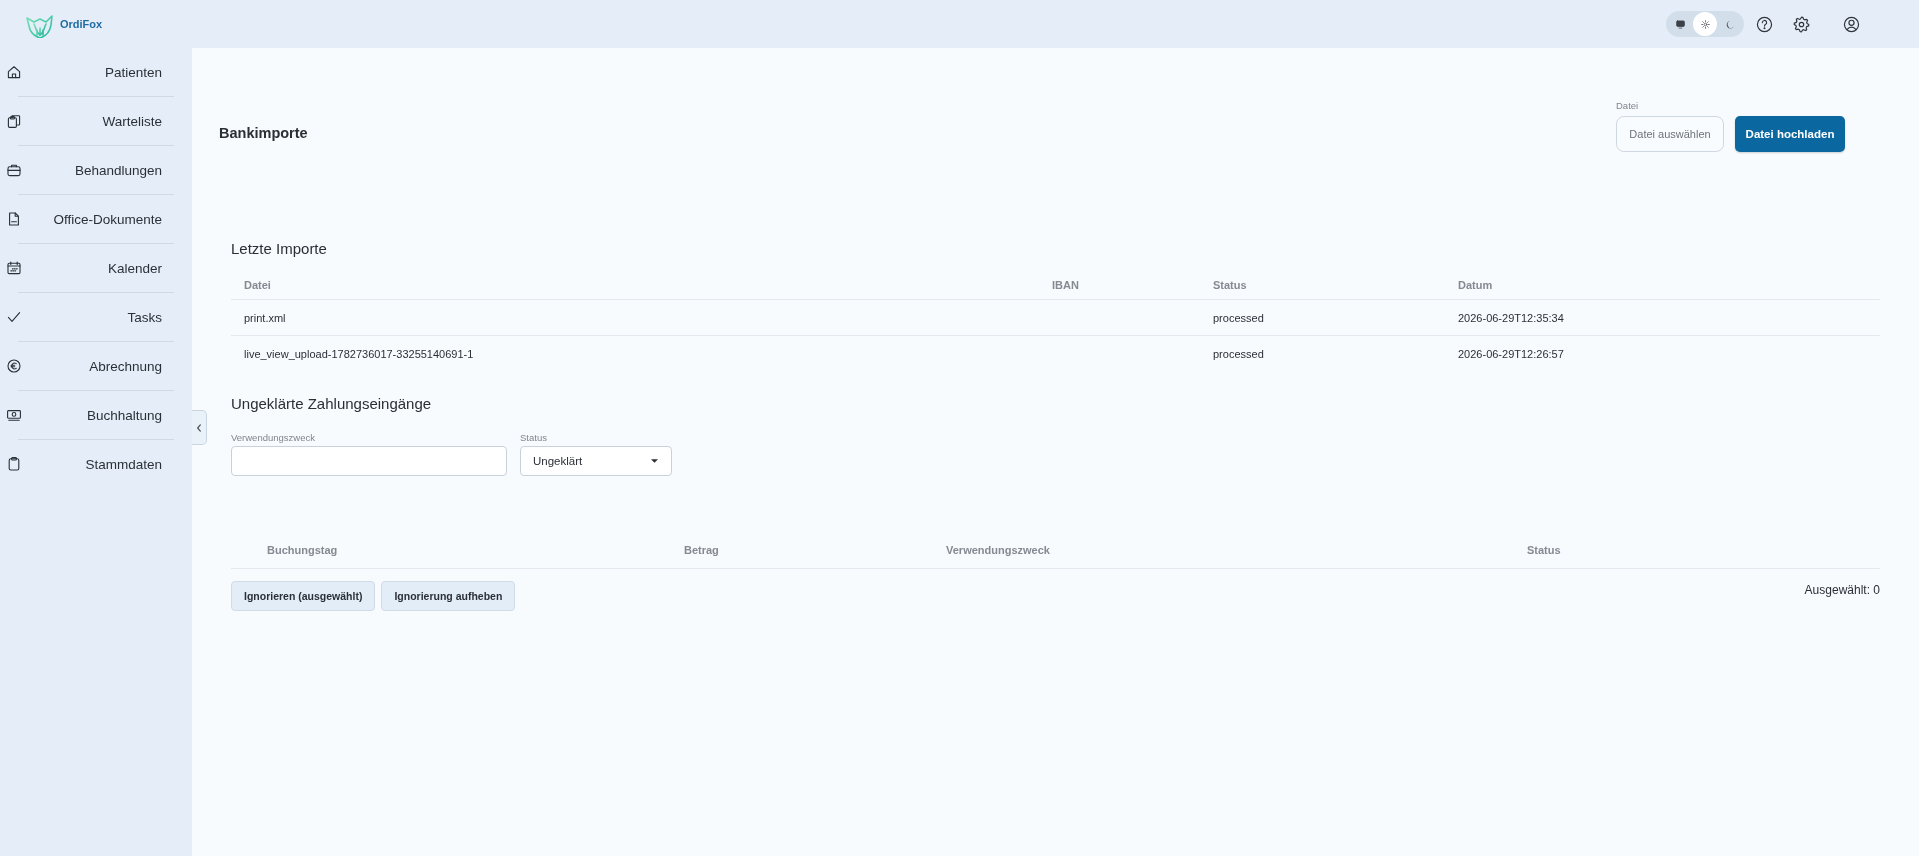  I want to click on action-button: Ignorierung aufheben, so click(448, 596).